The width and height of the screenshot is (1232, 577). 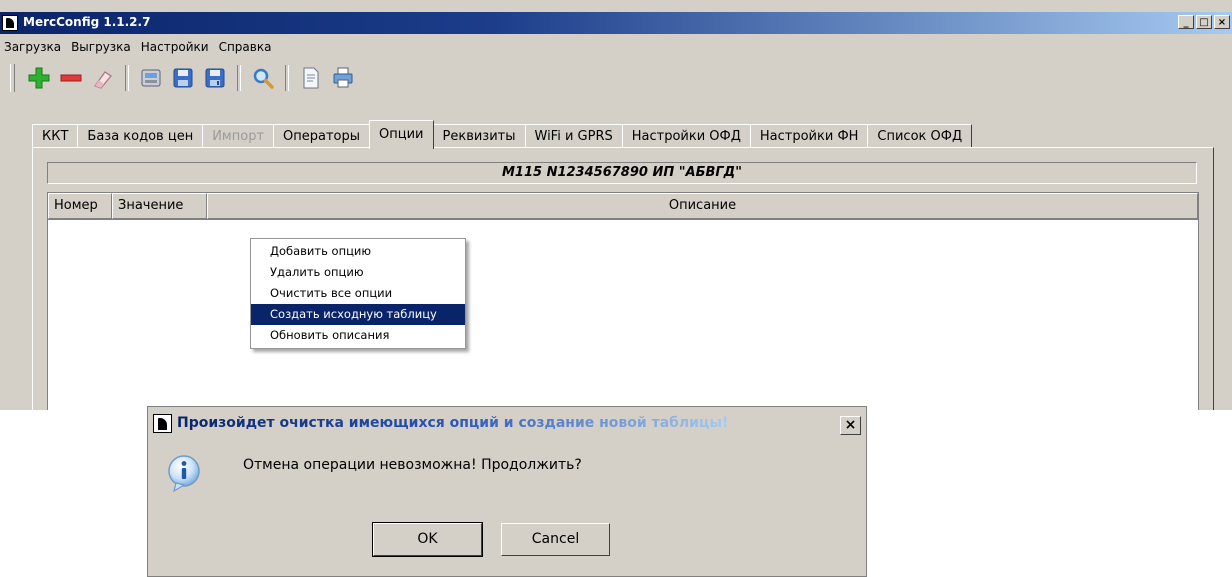 What do you see at coordinates (80, 206) in the screenshot?
I see `column-header-number: Номер` at bounding box center [80, 206].